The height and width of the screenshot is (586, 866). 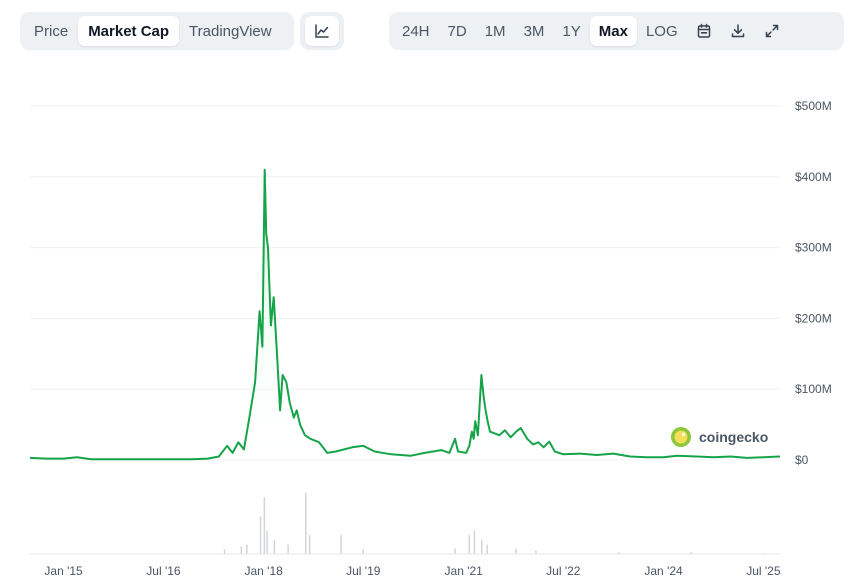 I want to click on tab-price: Price, so click(x=51, y=31).